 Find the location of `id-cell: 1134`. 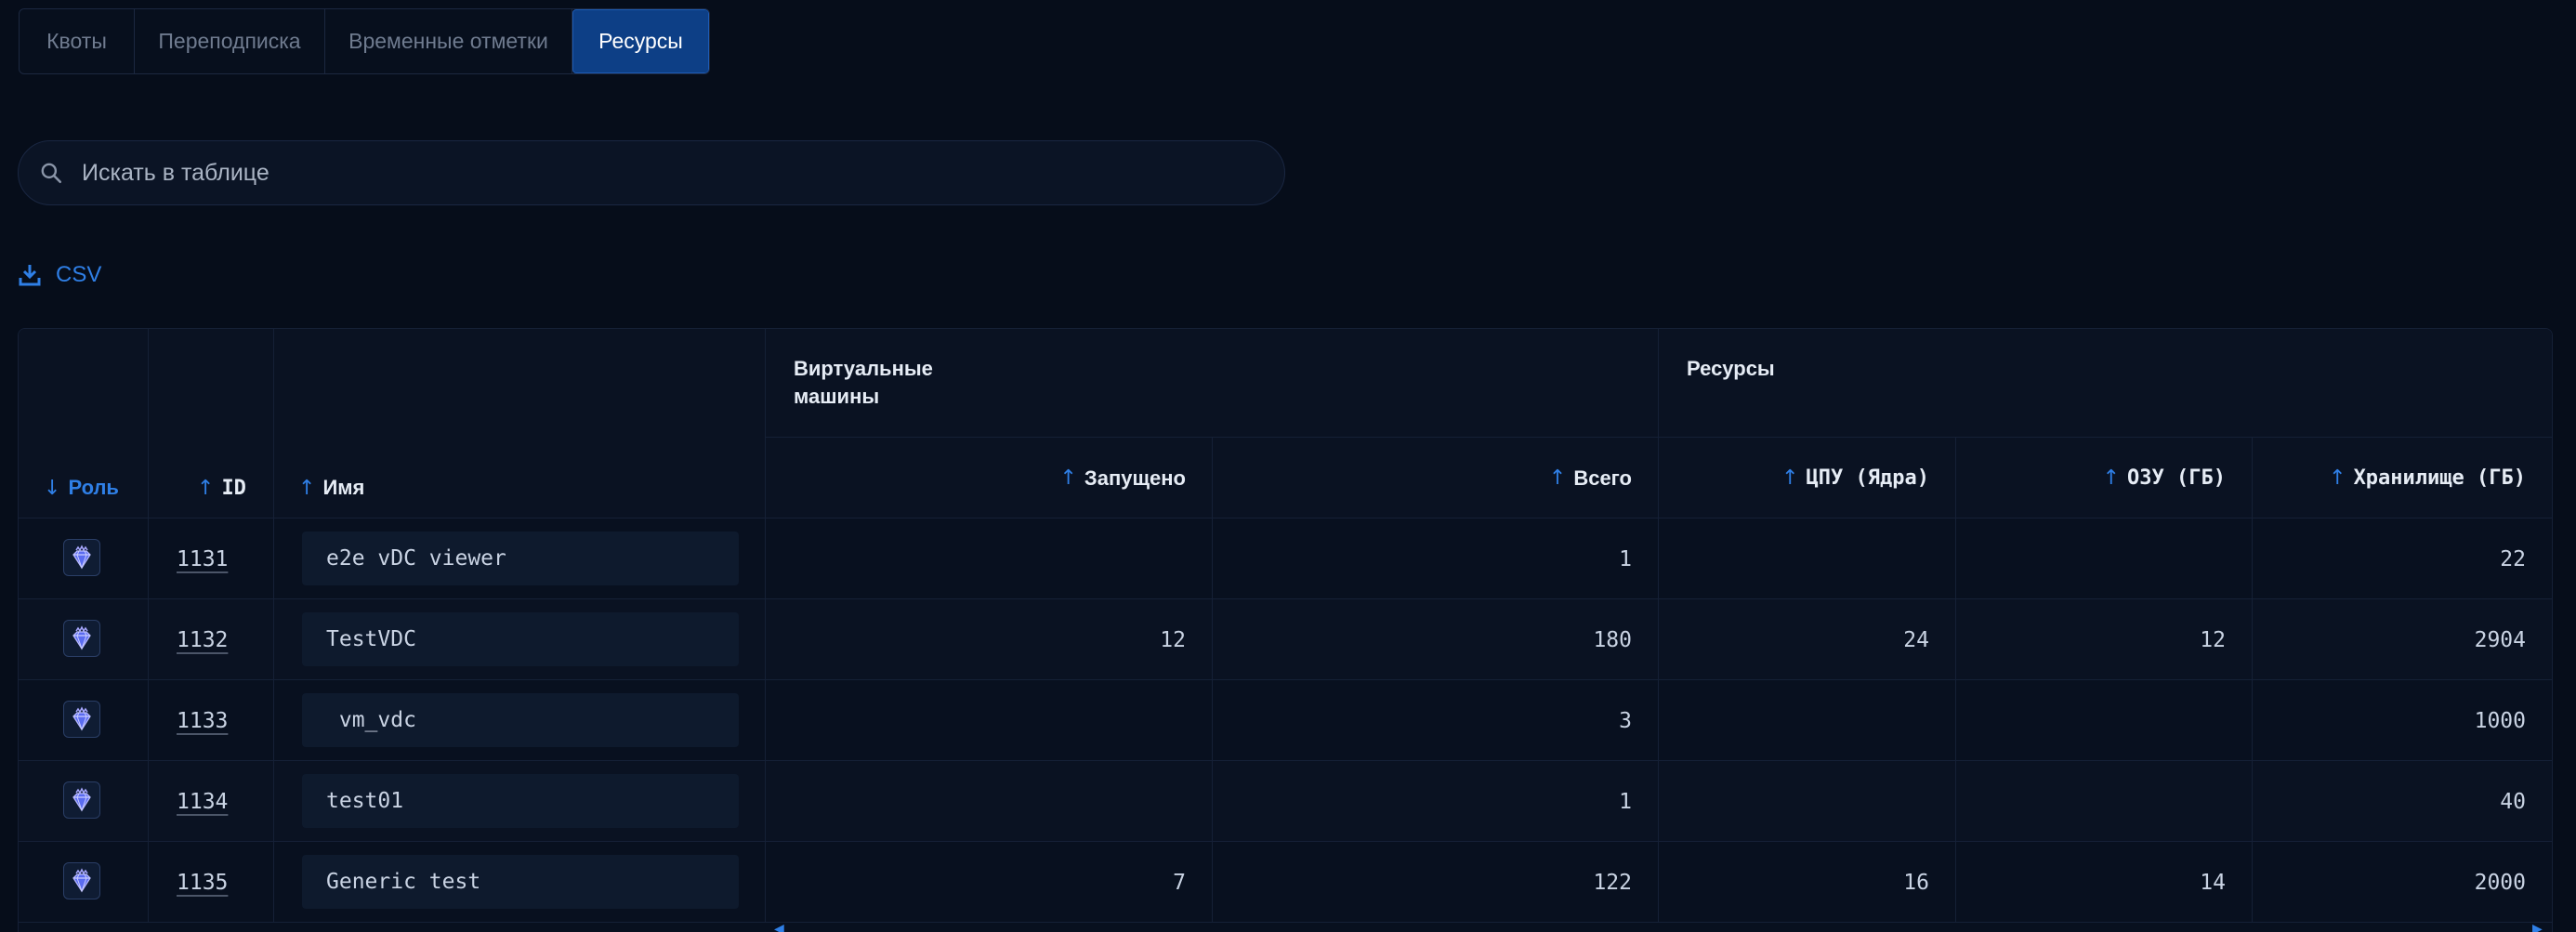

id-cell: 1134 is located at coordinates (210, 801).